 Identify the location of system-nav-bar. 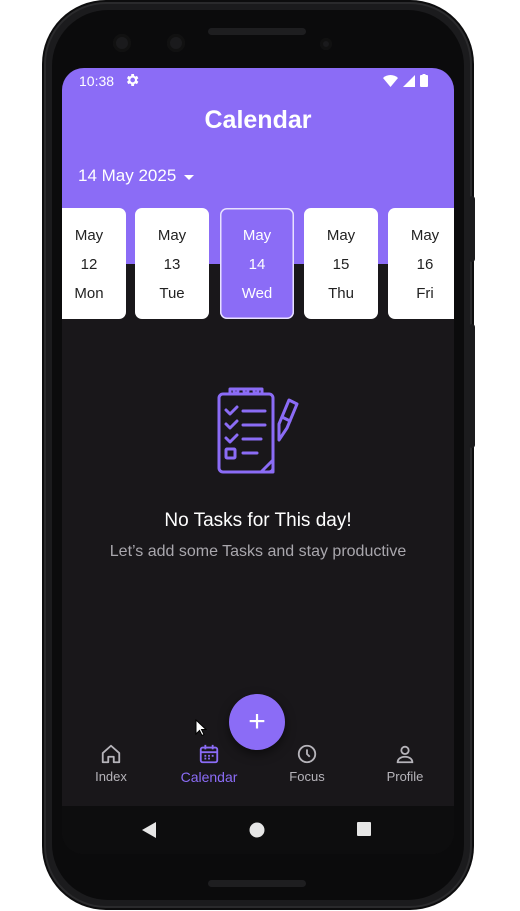
(258, 830).